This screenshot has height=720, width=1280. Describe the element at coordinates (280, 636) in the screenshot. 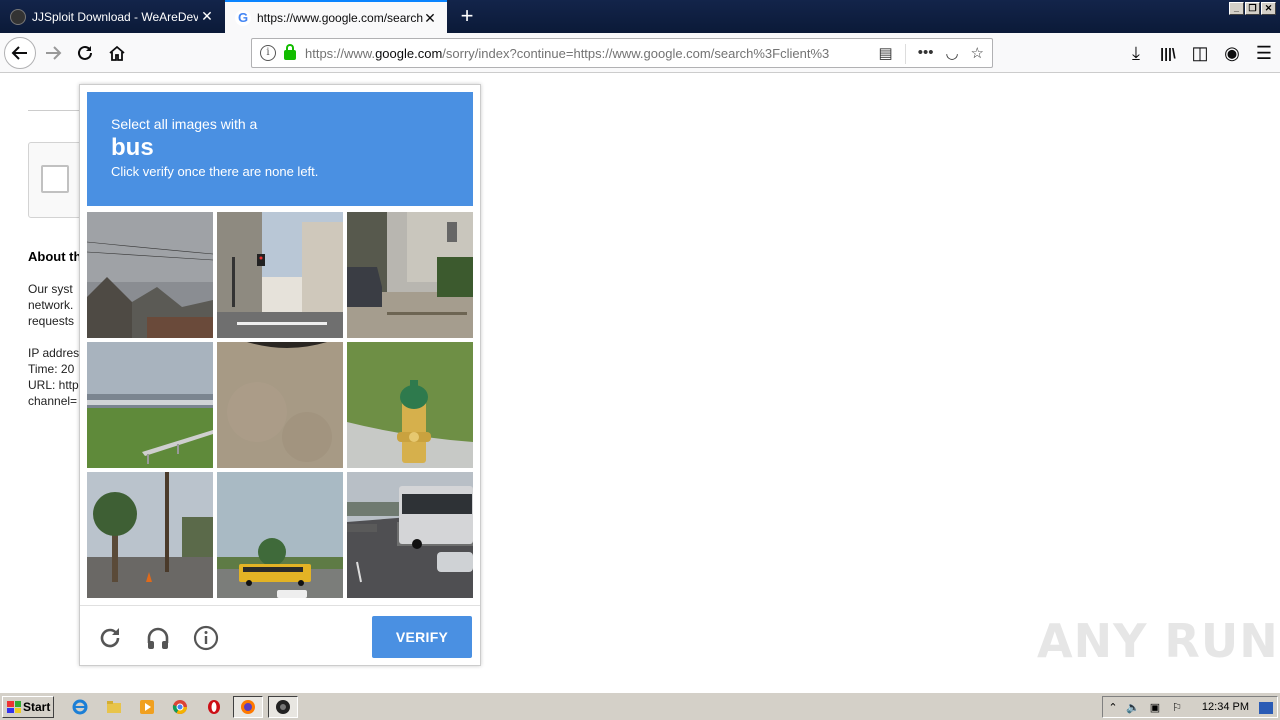

I see `challenge-footer: VERIFY` at that location.